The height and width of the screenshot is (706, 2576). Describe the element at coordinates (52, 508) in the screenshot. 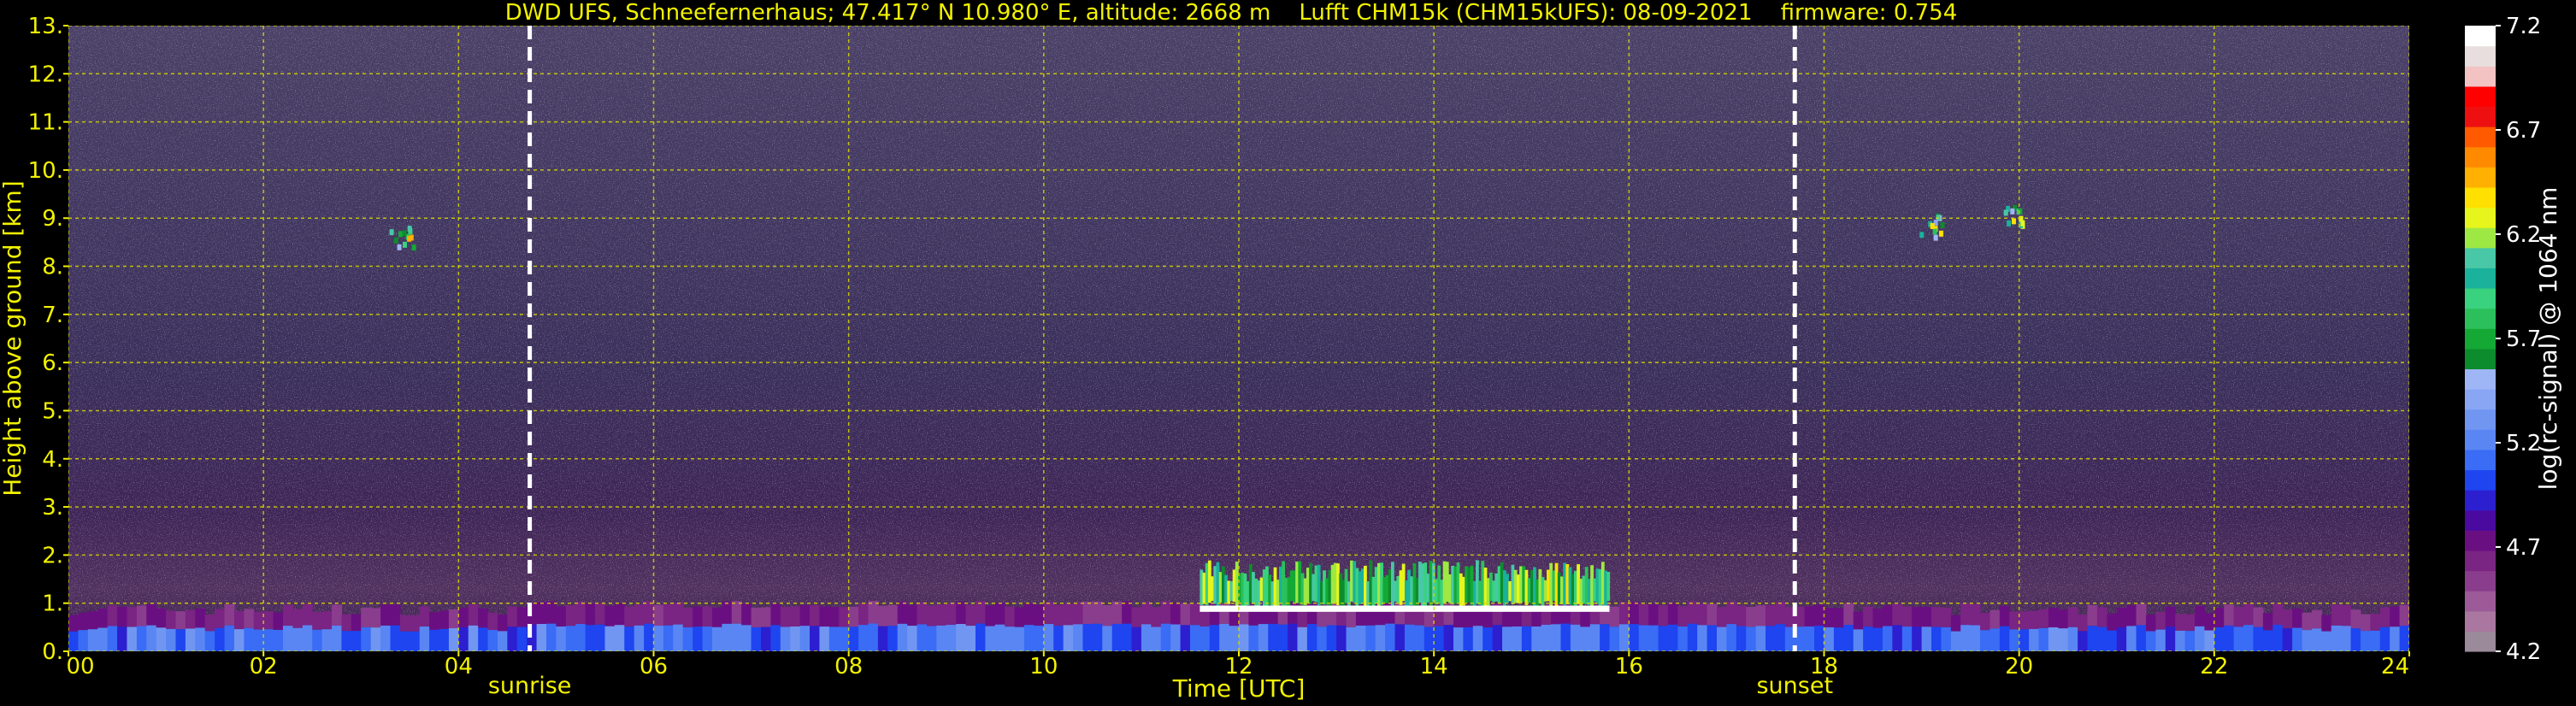

I see `y-tick-label: 3.` at that location.